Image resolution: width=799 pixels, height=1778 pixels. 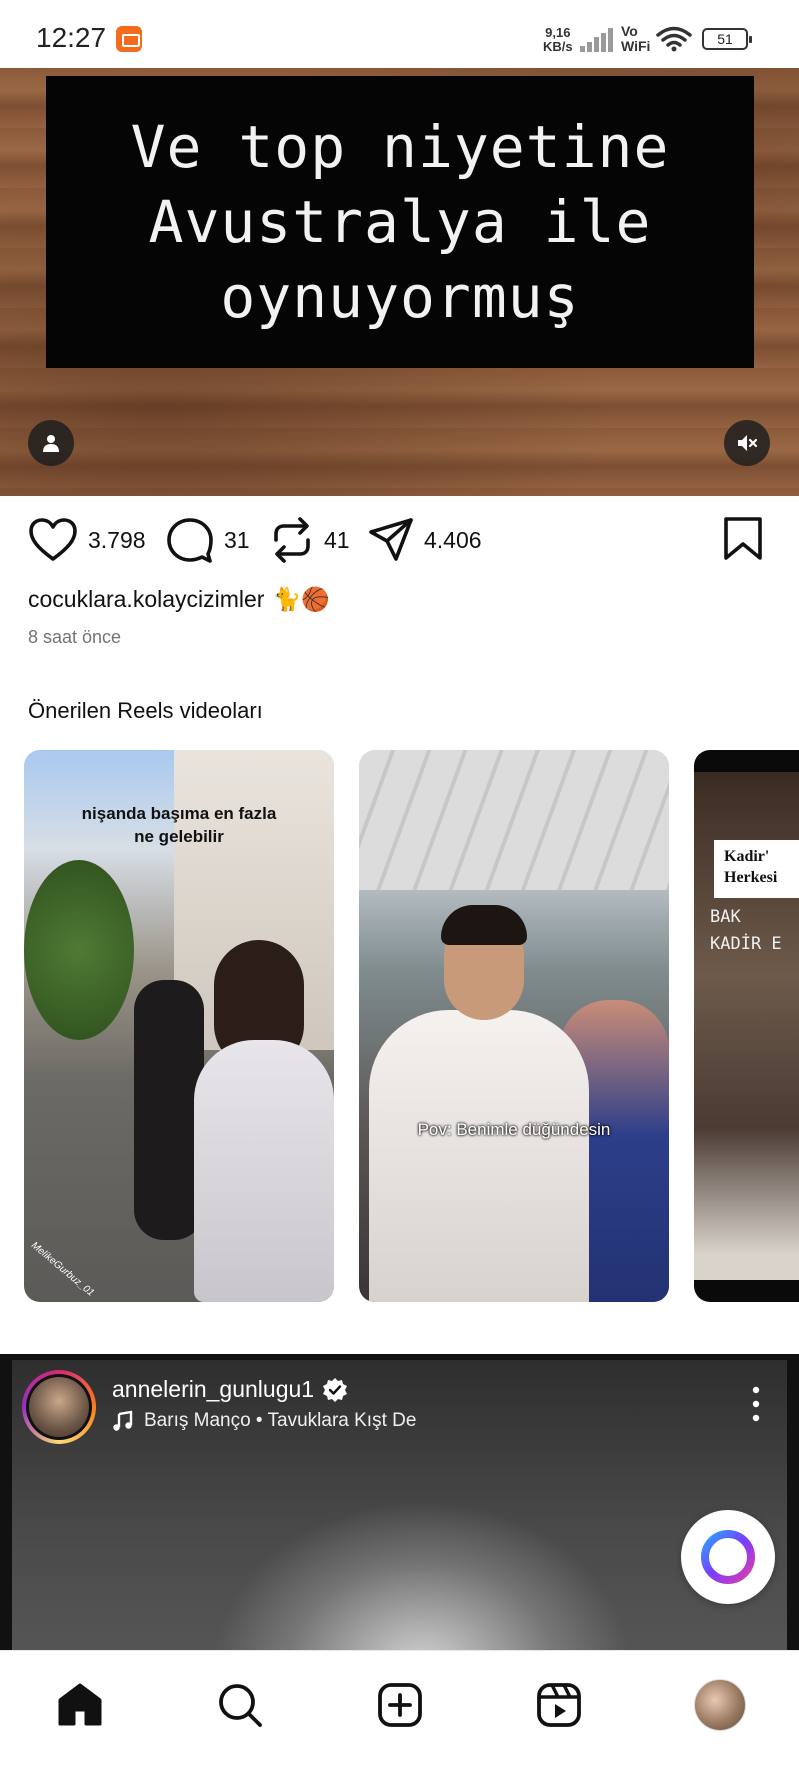 I want to click on meta-ai-icon, so click(x=728, y=1557).